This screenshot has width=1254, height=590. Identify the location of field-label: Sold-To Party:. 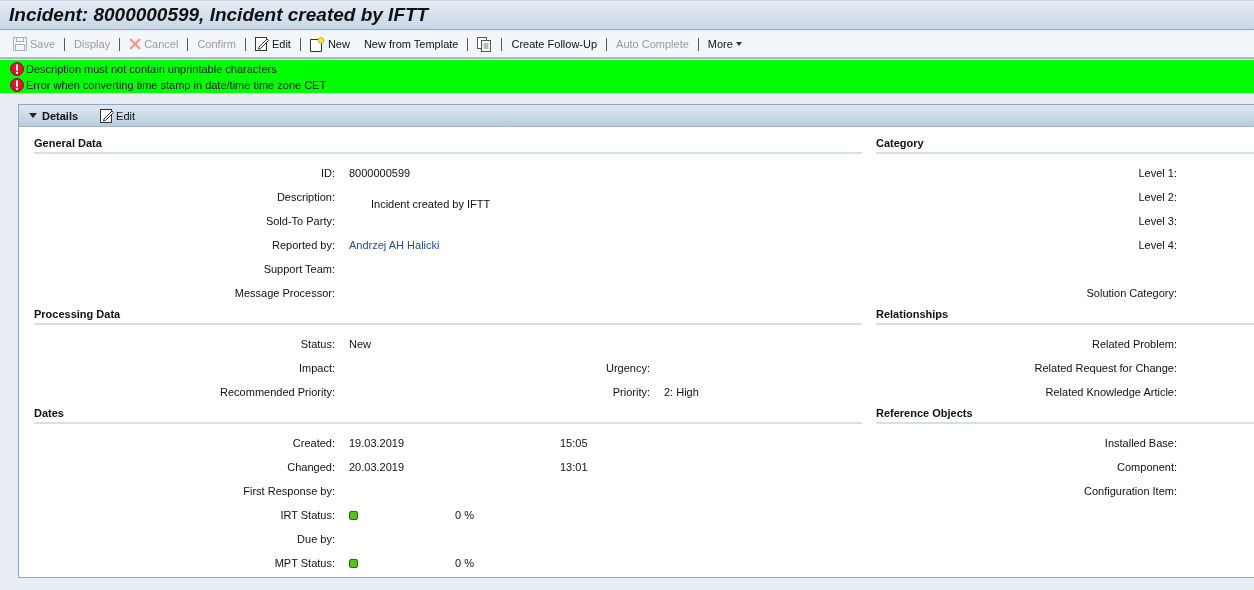
(299, 221).